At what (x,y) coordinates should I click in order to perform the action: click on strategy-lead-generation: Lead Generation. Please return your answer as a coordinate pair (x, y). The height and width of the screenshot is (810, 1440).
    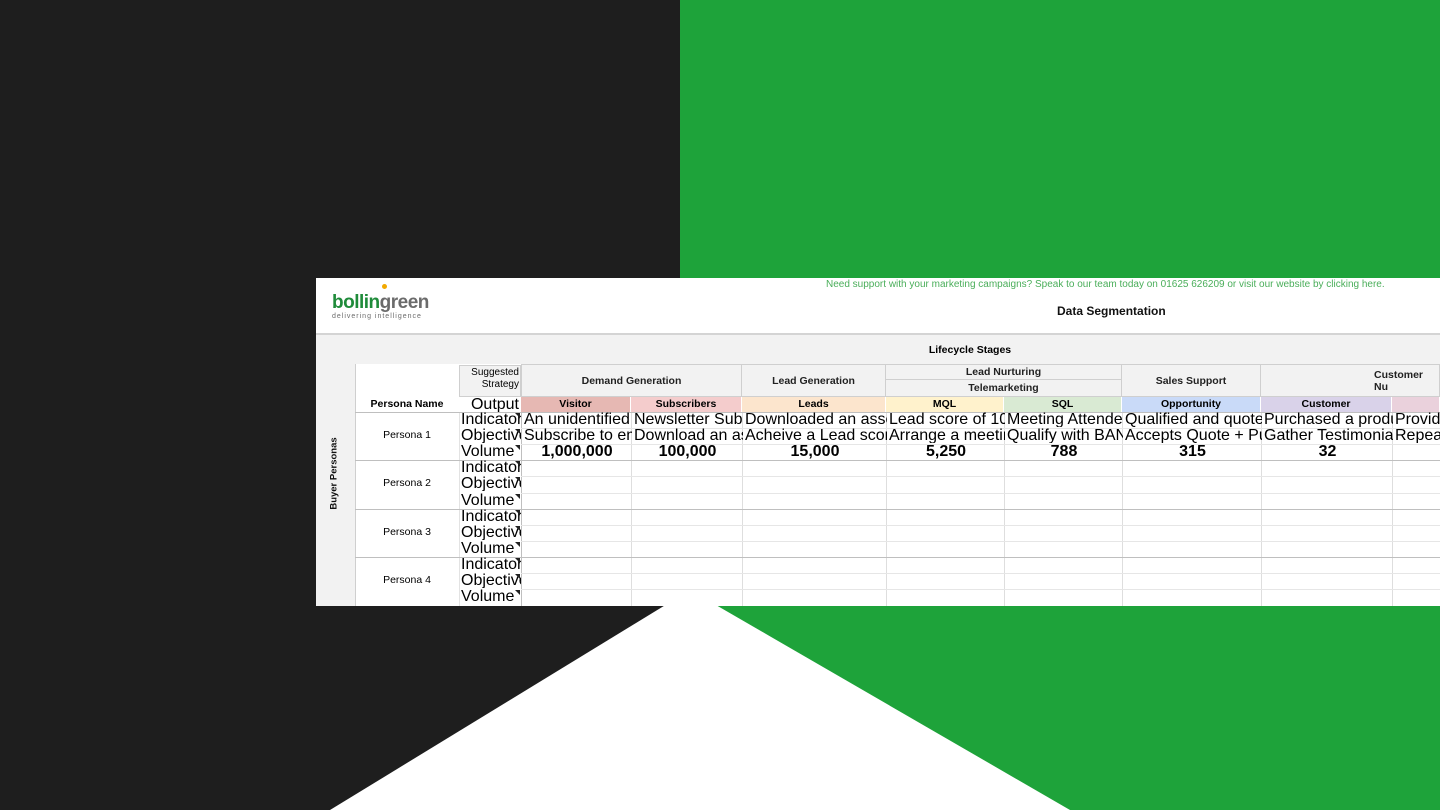
    Looking at the image, I should click on (814, 380).